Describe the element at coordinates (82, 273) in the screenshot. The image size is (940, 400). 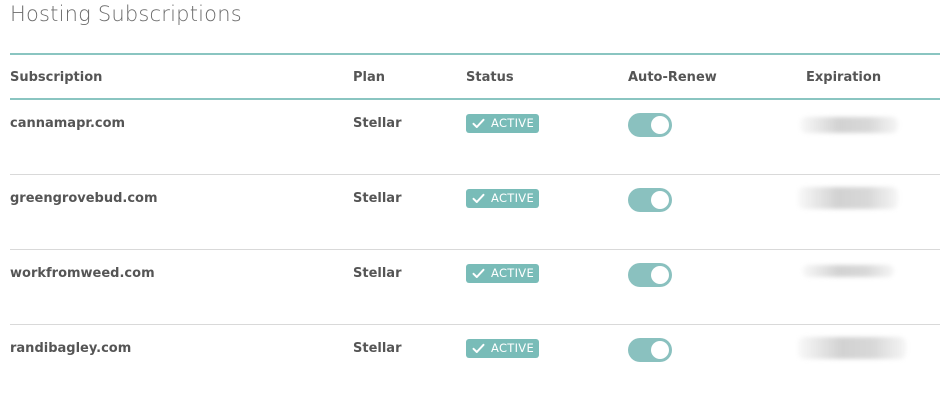
I see `subscription-domain: workfromweed.com` at that location.